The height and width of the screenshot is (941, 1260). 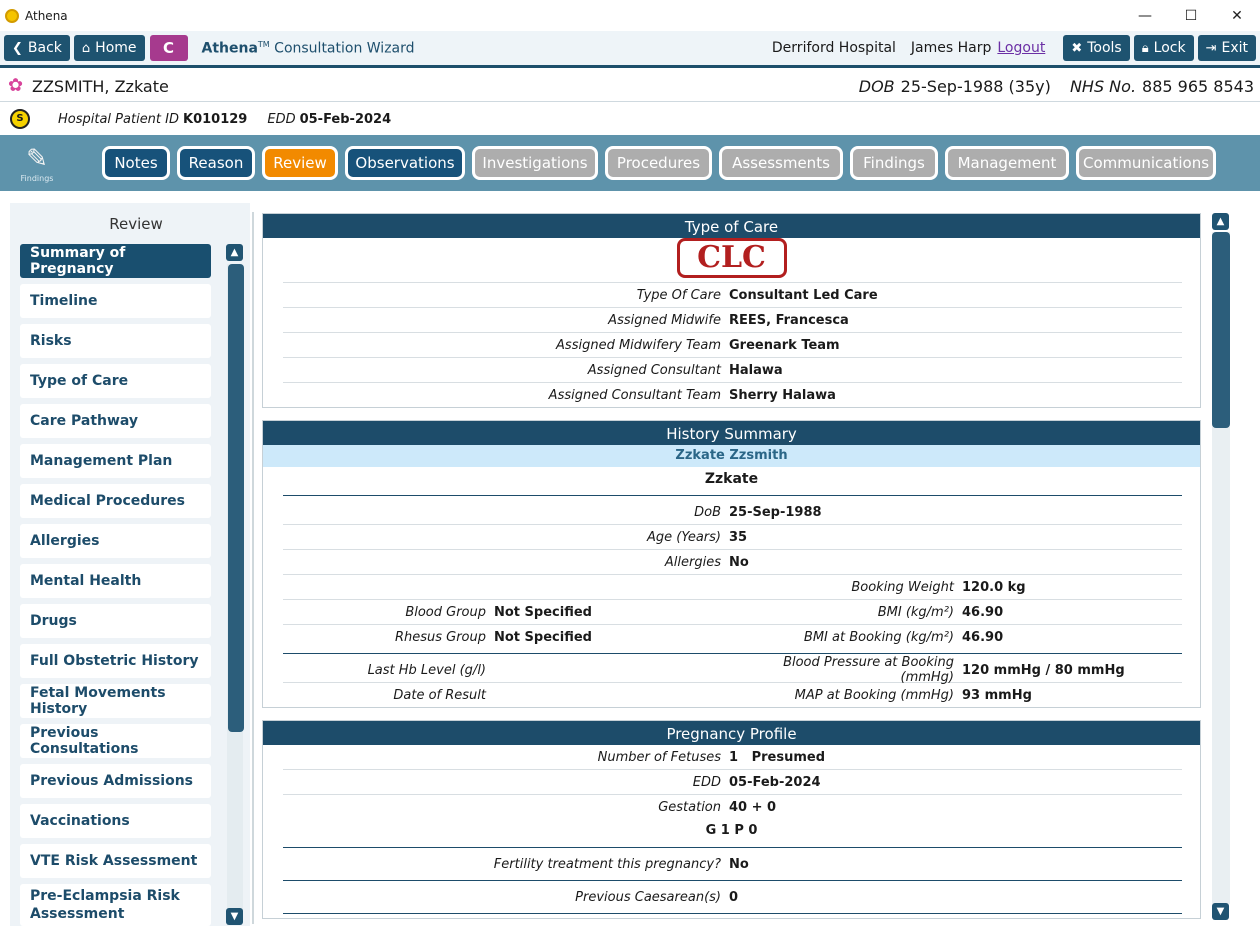 What do you see at coordinates (115, 301) in the screenshot?
I see `nav-timeline: Timeline` at bounding box center [115, 301].